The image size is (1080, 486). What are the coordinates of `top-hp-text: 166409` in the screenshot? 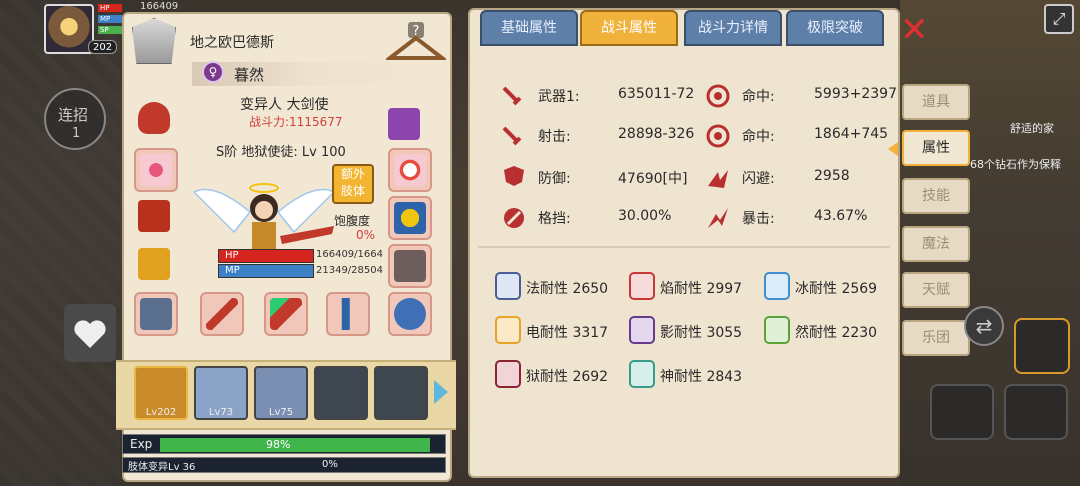 It's located at (159, 6).